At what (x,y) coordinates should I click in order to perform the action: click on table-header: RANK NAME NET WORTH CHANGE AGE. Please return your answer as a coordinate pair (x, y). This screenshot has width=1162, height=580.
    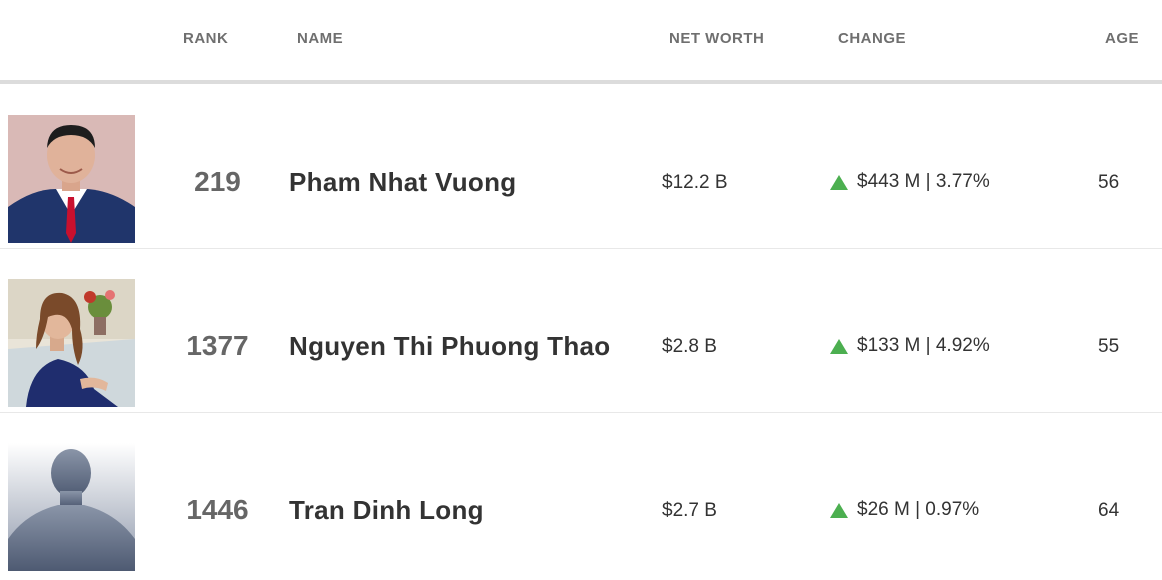
    Looking at the image, I should click on (581, 42).